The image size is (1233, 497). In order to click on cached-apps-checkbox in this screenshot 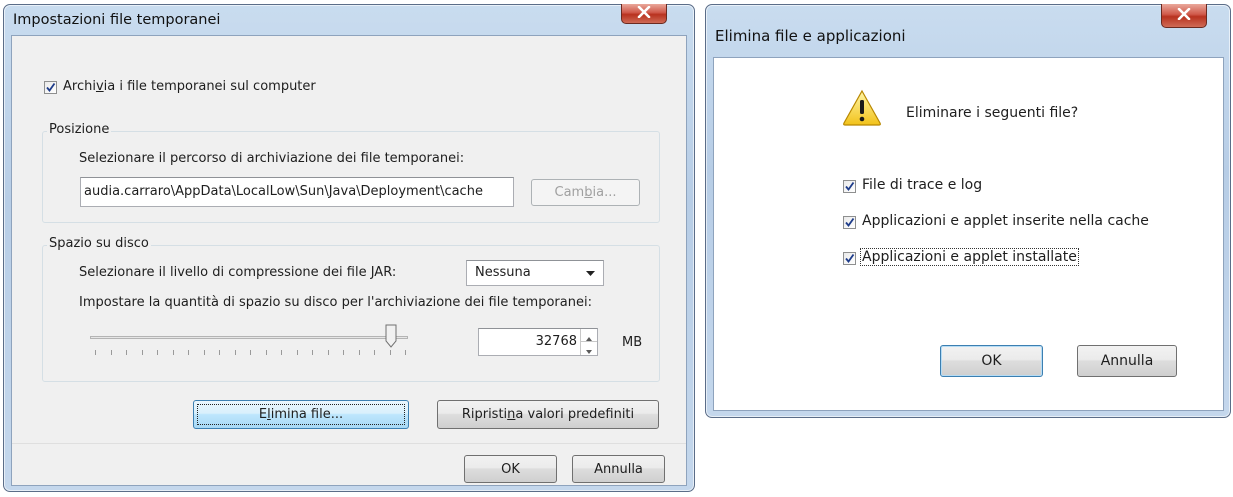, I will do `click(849, 222)`.